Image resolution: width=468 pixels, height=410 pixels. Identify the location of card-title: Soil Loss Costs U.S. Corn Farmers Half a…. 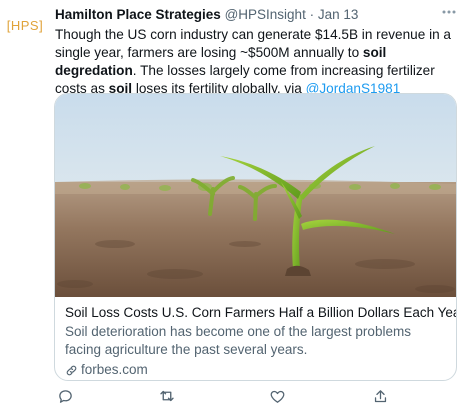
(260, 313).